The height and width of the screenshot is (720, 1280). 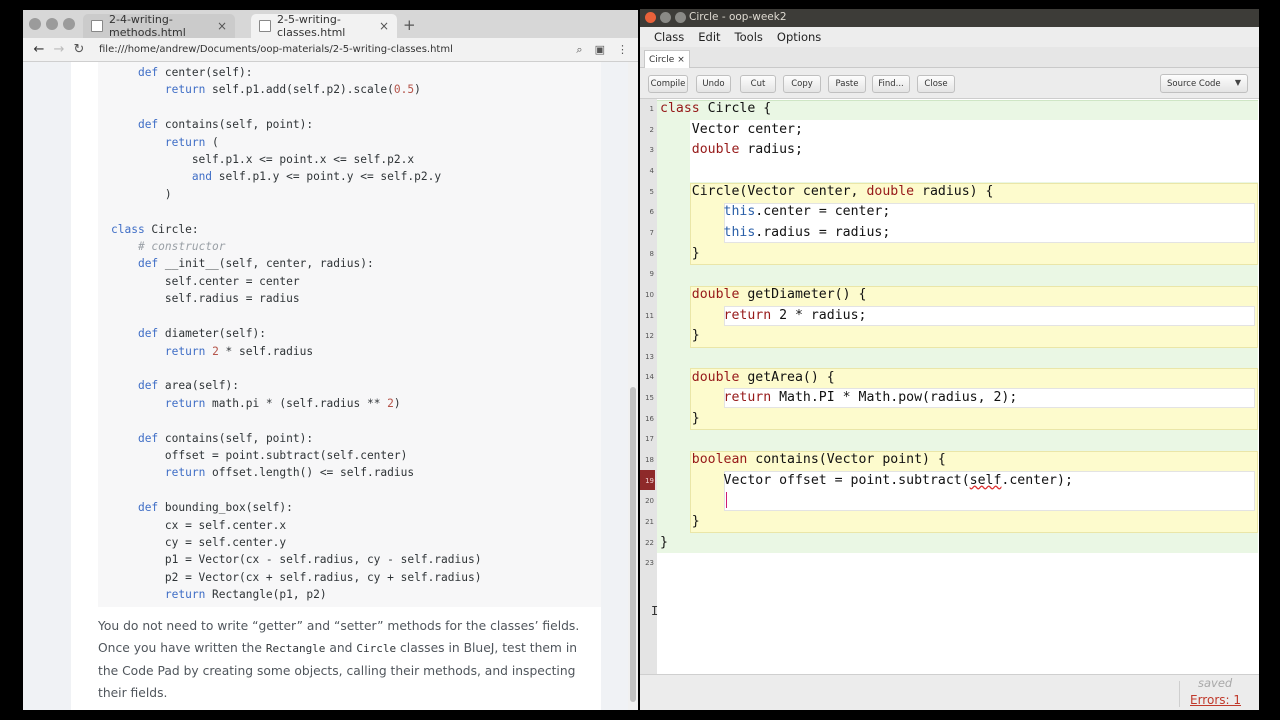 What do you see at coordinates (1237, 82) in the screenshot?
I see `dropdown-arrow-icon: ▼` at bounding box center [1237, 82].